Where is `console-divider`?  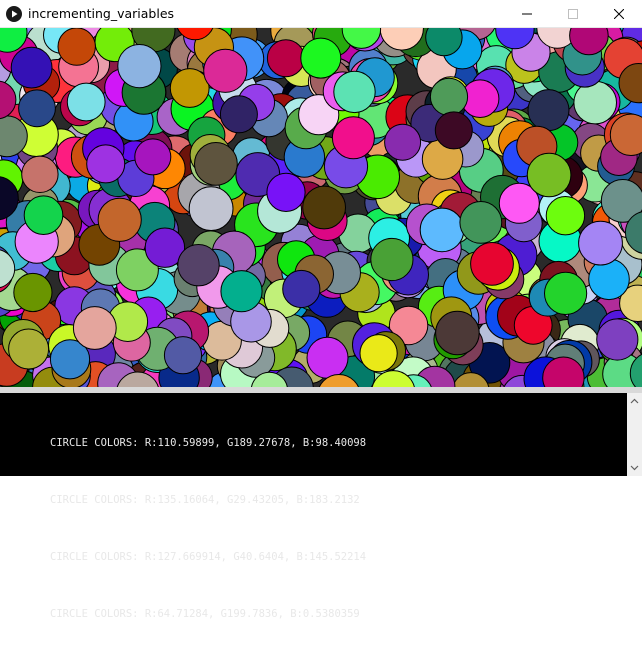
console-divider is located at coordinates (321, 390).